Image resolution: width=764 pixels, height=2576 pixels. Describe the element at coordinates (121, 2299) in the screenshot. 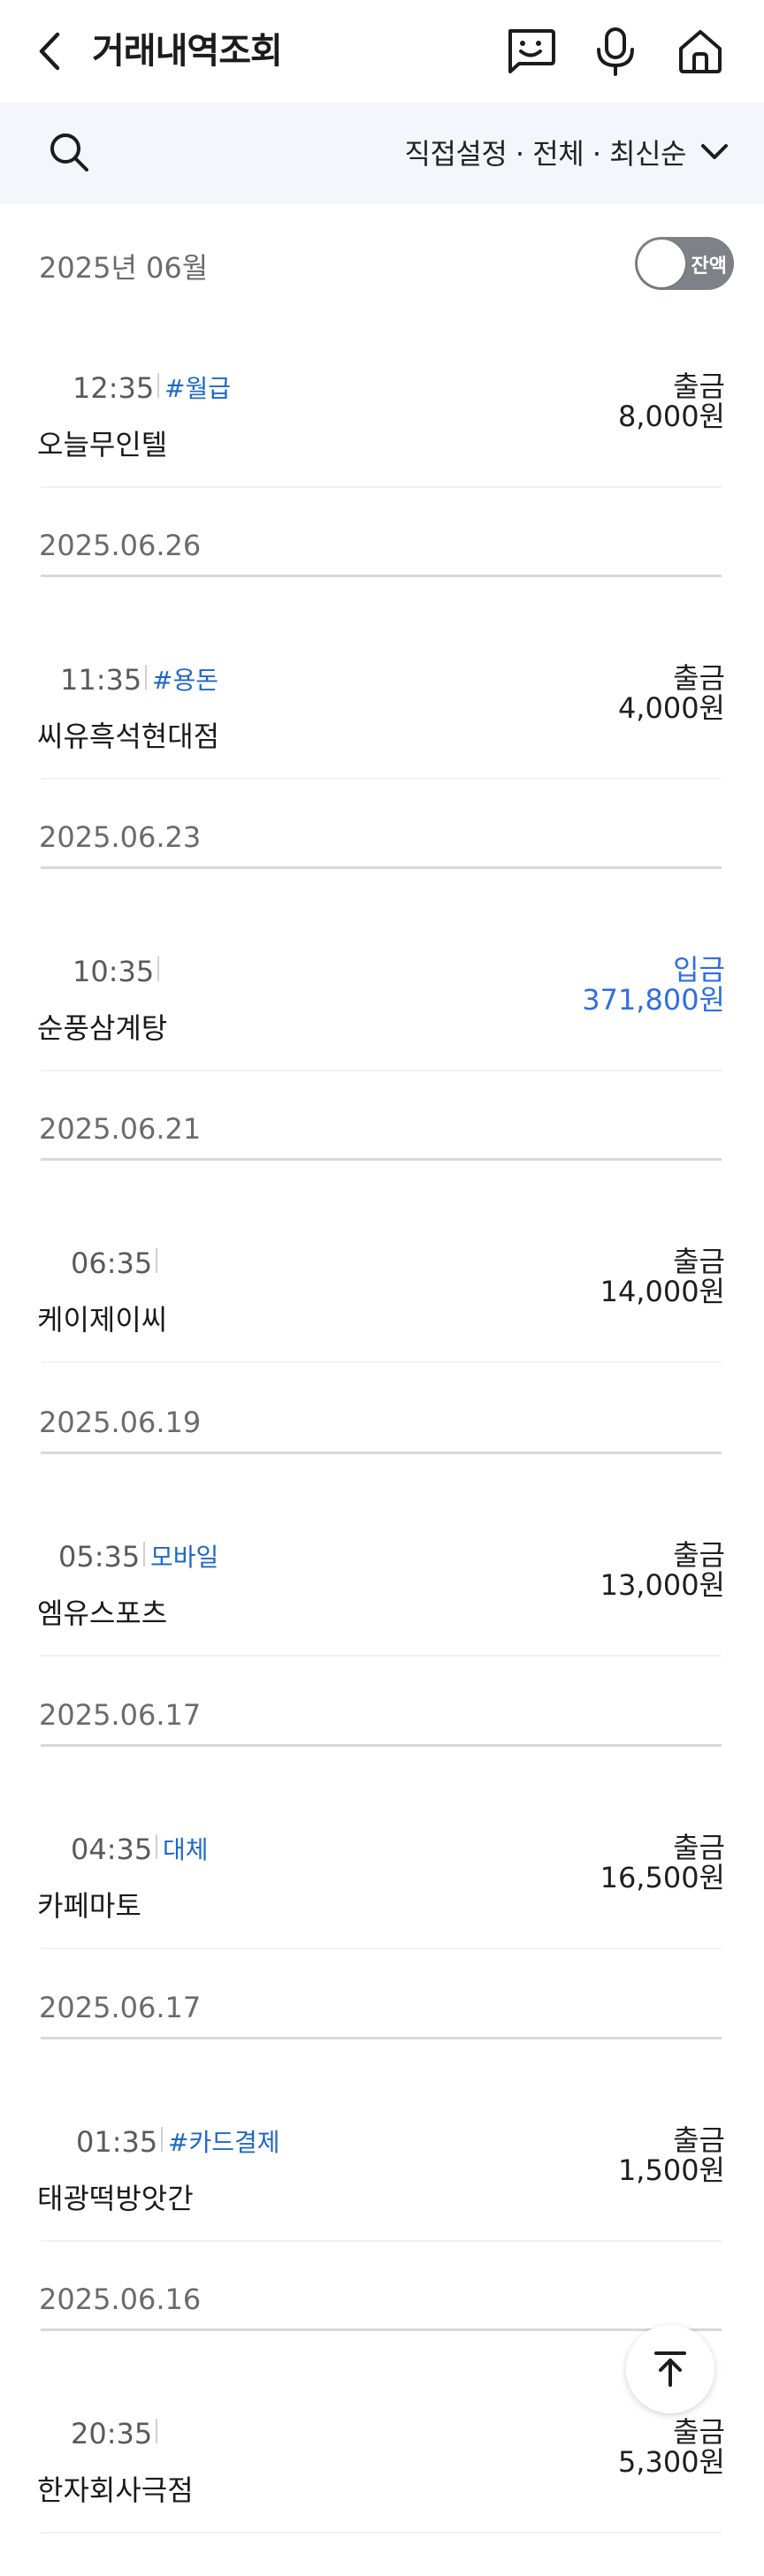

I see `date-label: 2025.06.16` at that location.